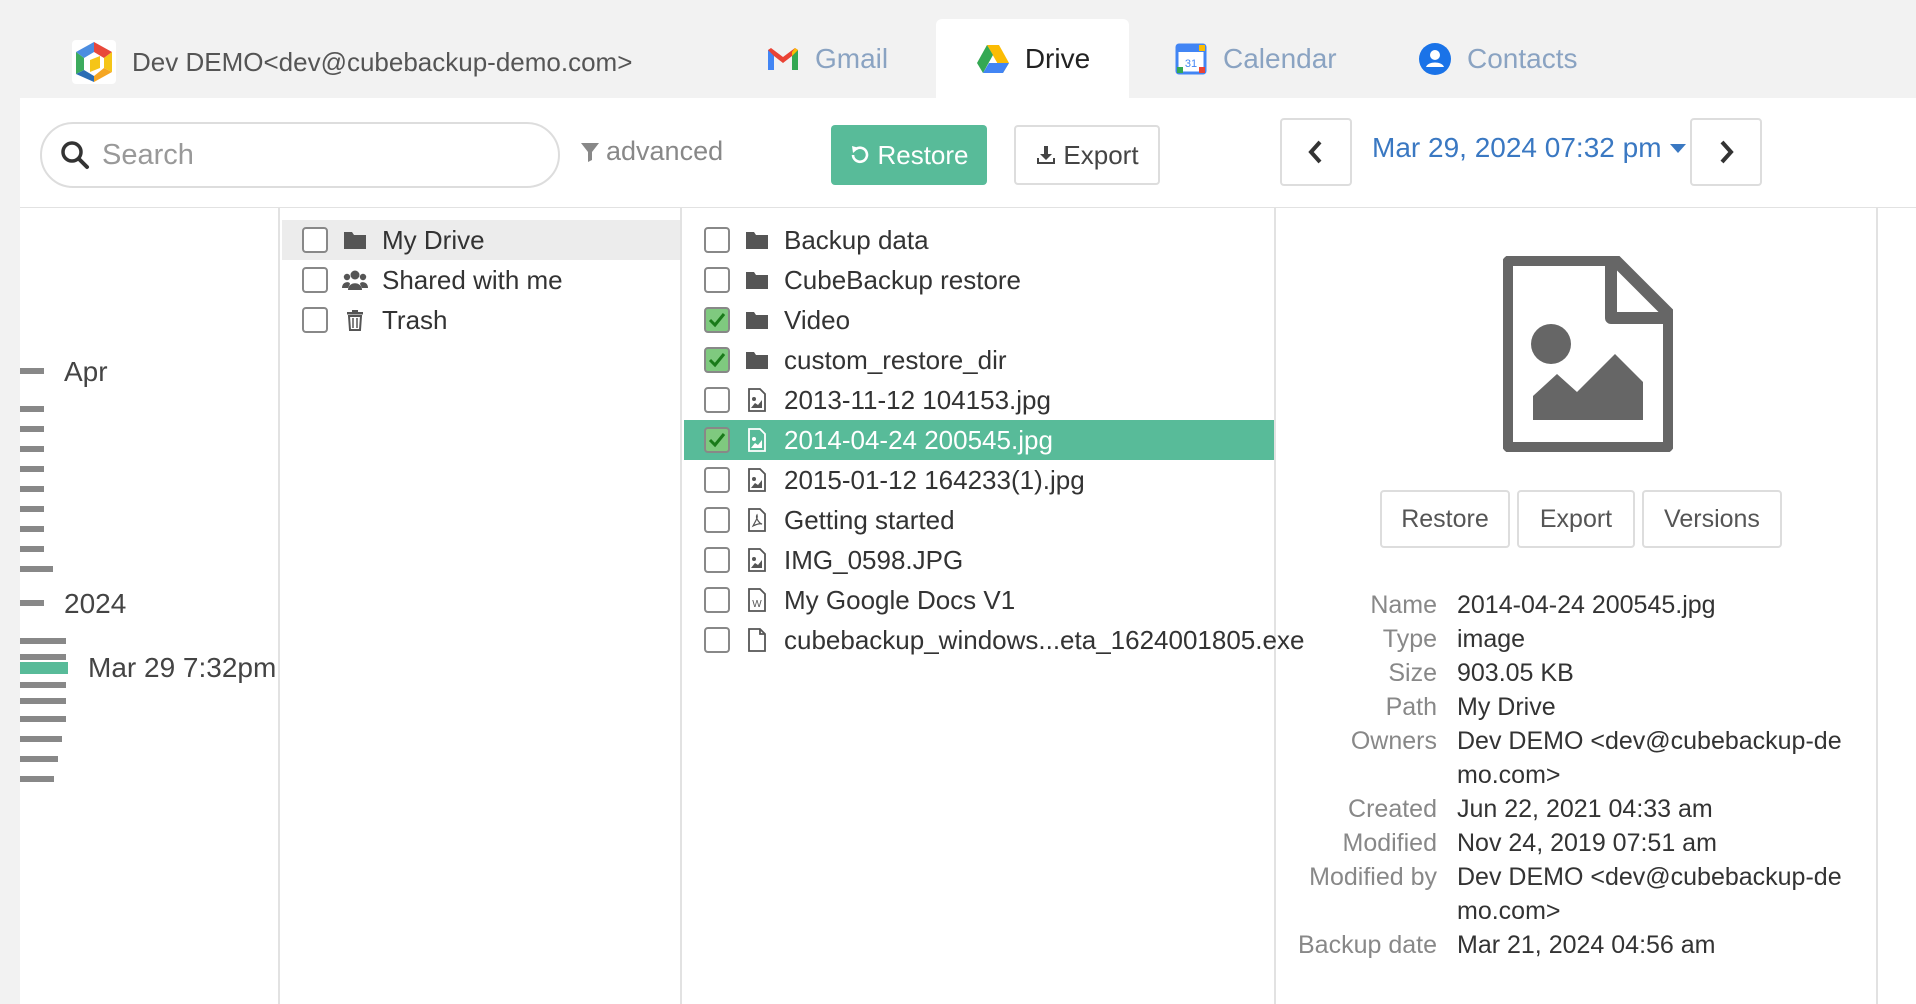  I want to click on file-name: 2015-01-12 164233(1).jpg, so click(934, 479).